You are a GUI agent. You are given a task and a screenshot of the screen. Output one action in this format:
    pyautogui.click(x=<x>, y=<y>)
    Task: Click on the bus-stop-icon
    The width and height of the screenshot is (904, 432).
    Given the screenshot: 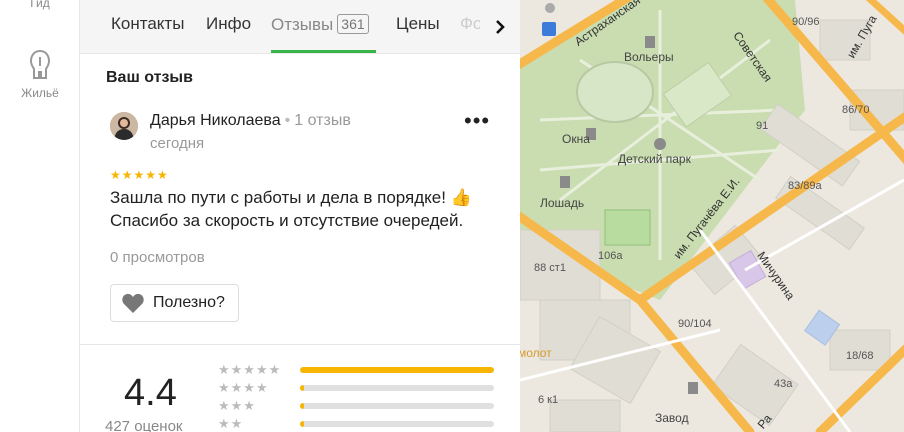 What is the action you would take?
    pyautogui.click(x=549, y=29)
    